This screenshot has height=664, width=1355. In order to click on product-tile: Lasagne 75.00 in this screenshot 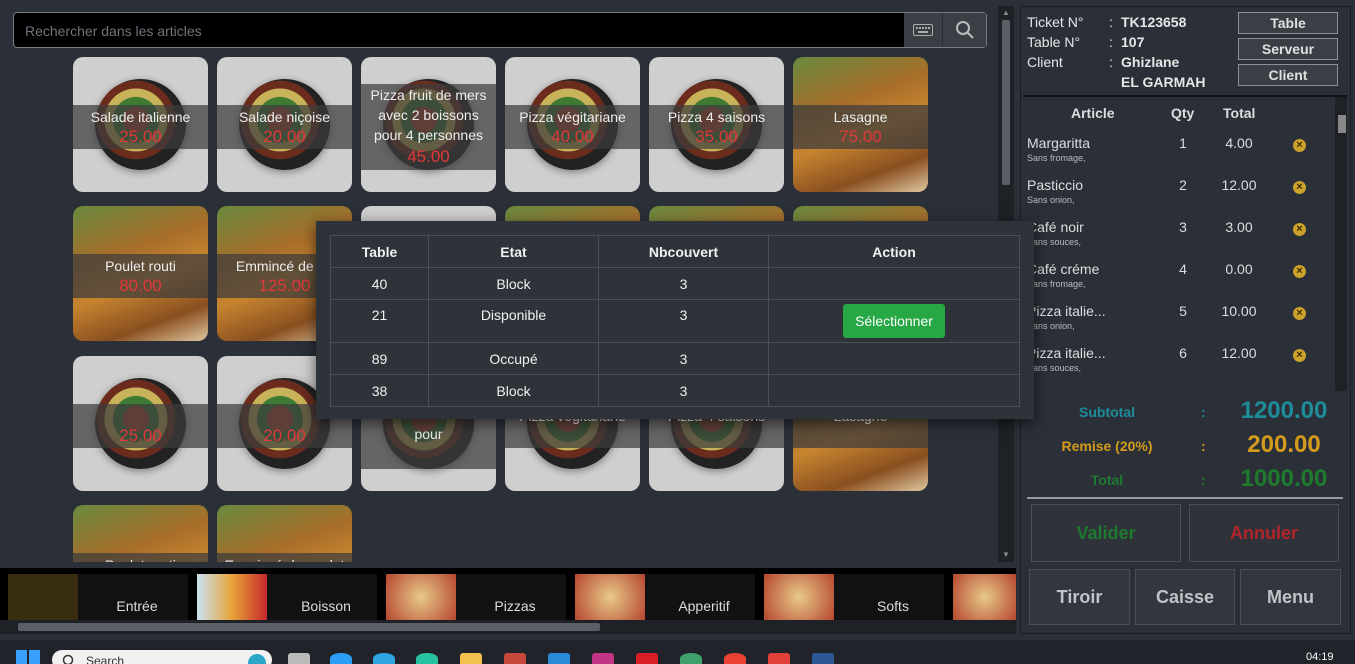, I will do `click(860, 124)`.